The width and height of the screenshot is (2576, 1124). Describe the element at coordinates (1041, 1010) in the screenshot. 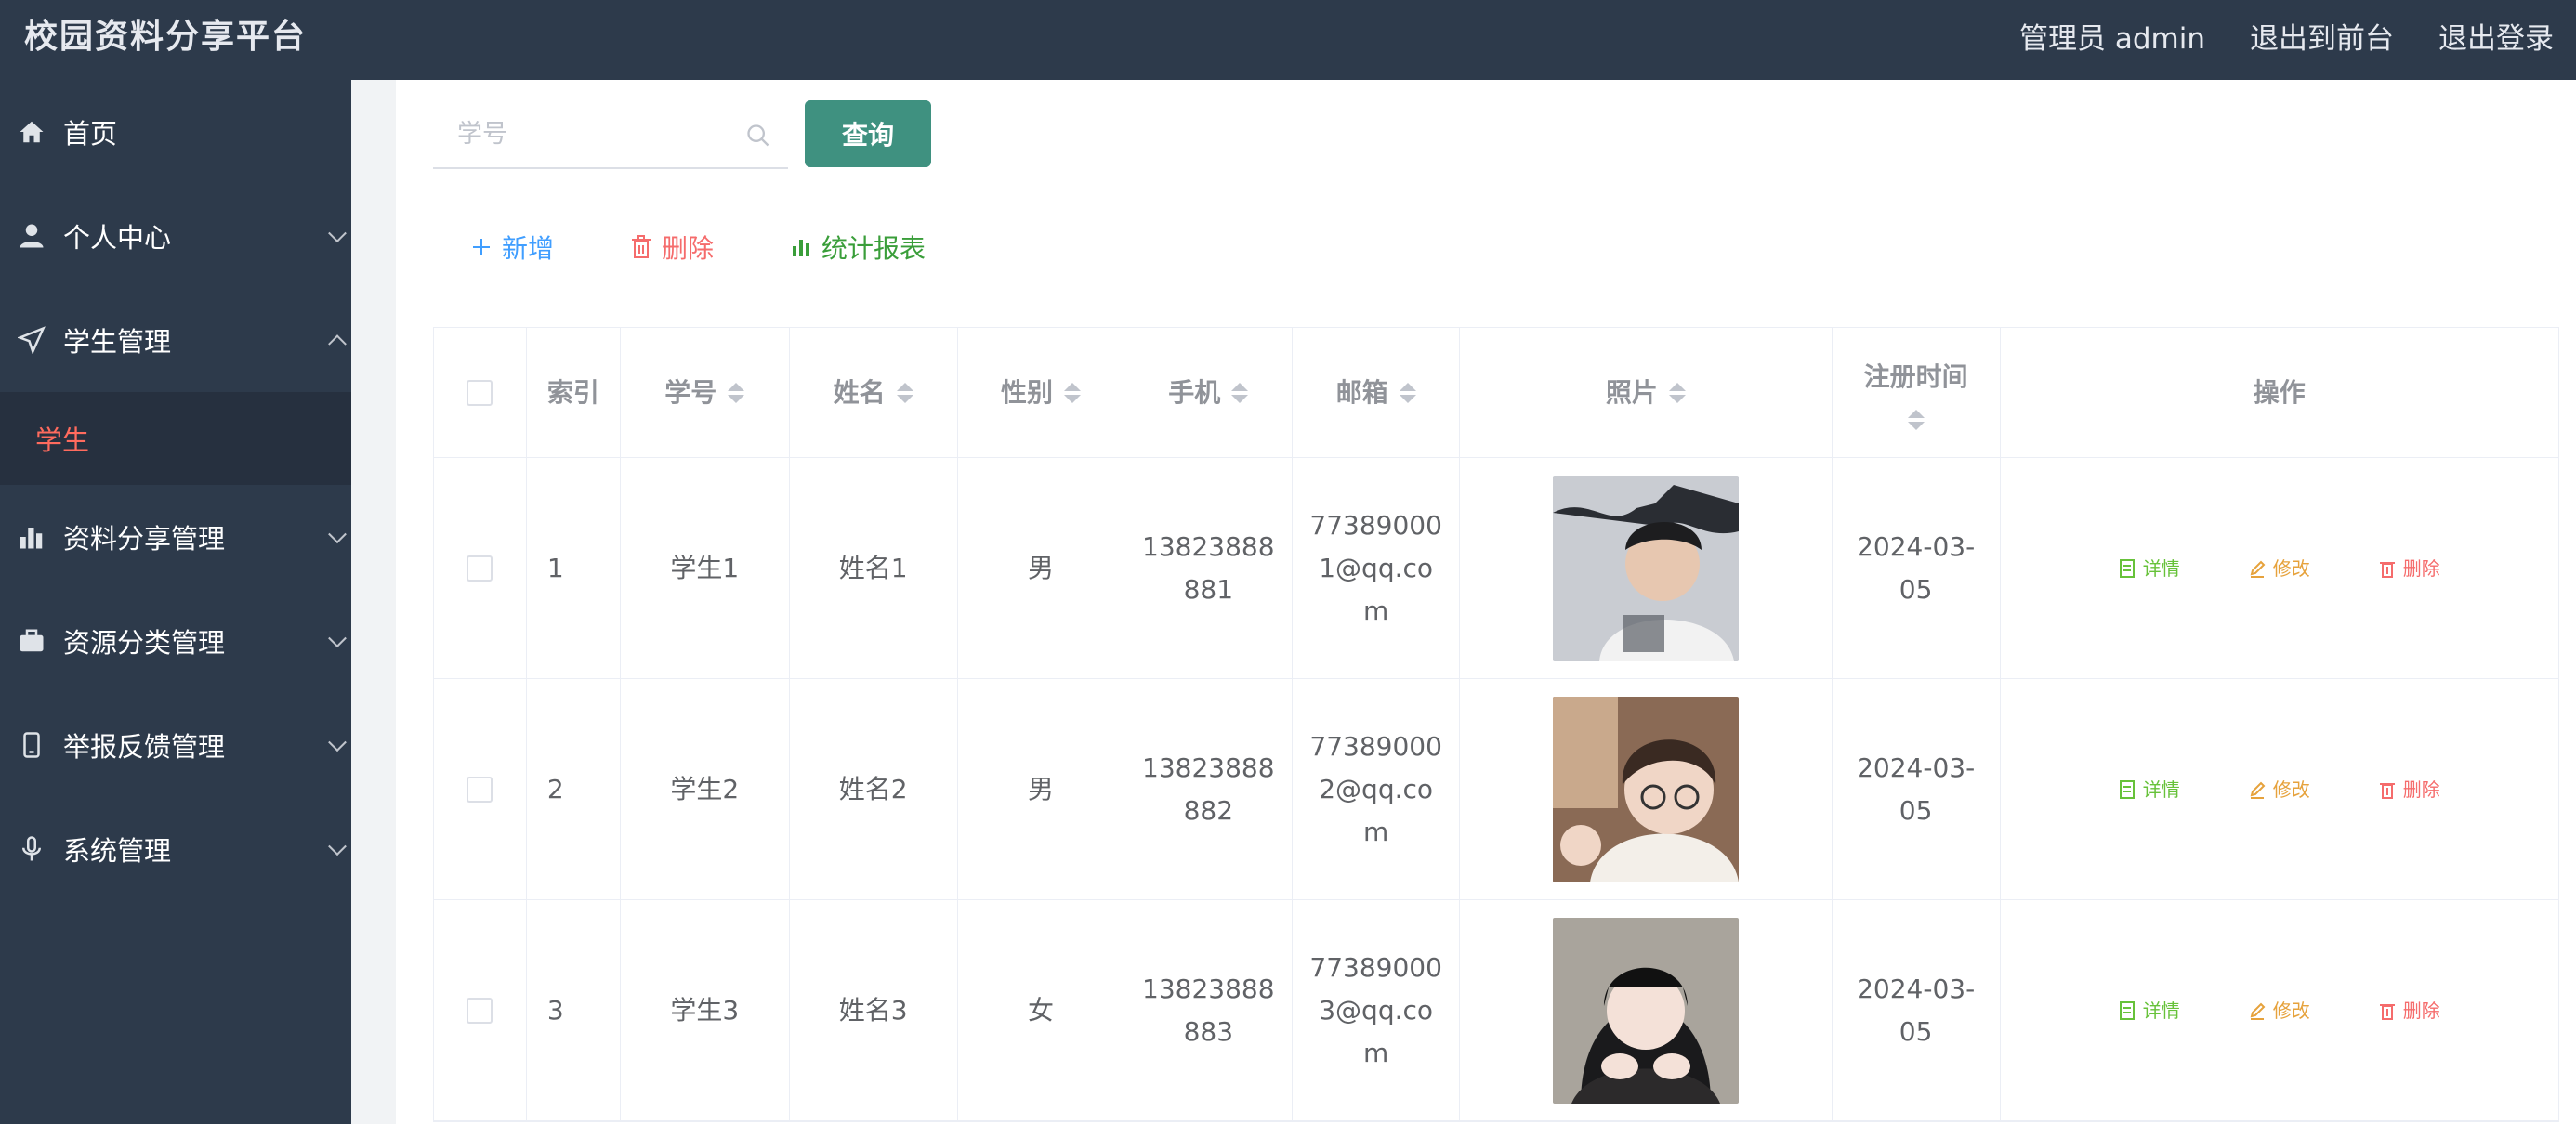

I see `cell-gender: 女` at that location.